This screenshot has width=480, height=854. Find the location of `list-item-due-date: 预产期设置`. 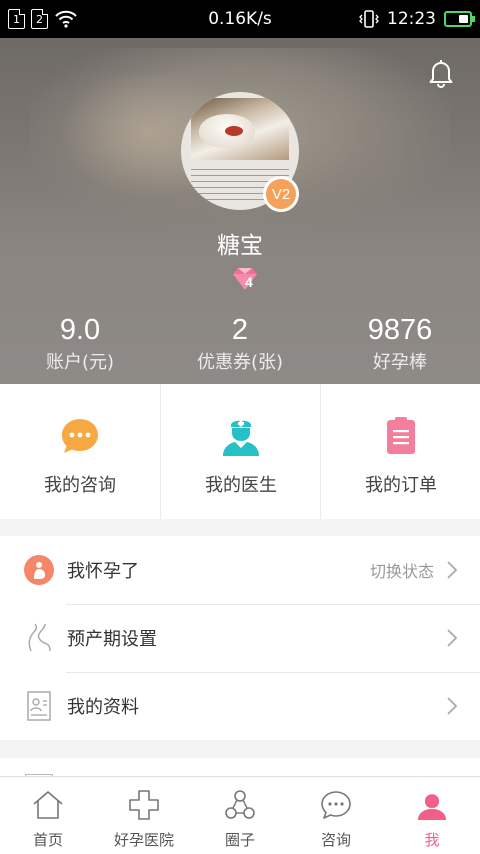

list-item-due-date: 预产期设置 is located at coordinates (240, 638).